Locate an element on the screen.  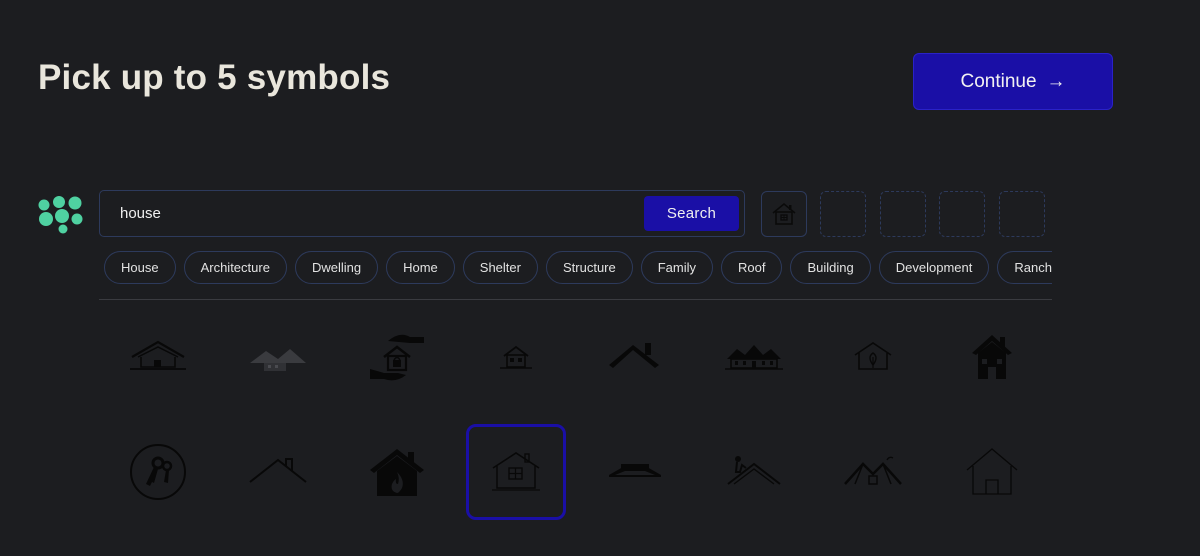
result-key-circle is located at coordinates (158, 472).